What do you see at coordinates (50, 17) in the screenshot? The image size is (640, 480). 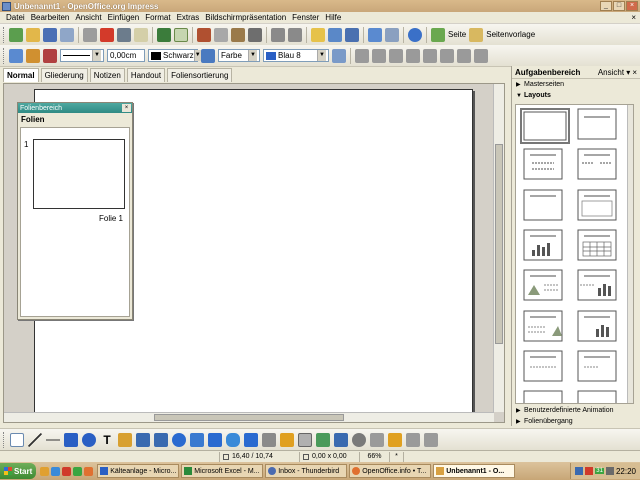 I see `menu-bearbeiten: Bearbeiten` at bounding box center [50, 17].